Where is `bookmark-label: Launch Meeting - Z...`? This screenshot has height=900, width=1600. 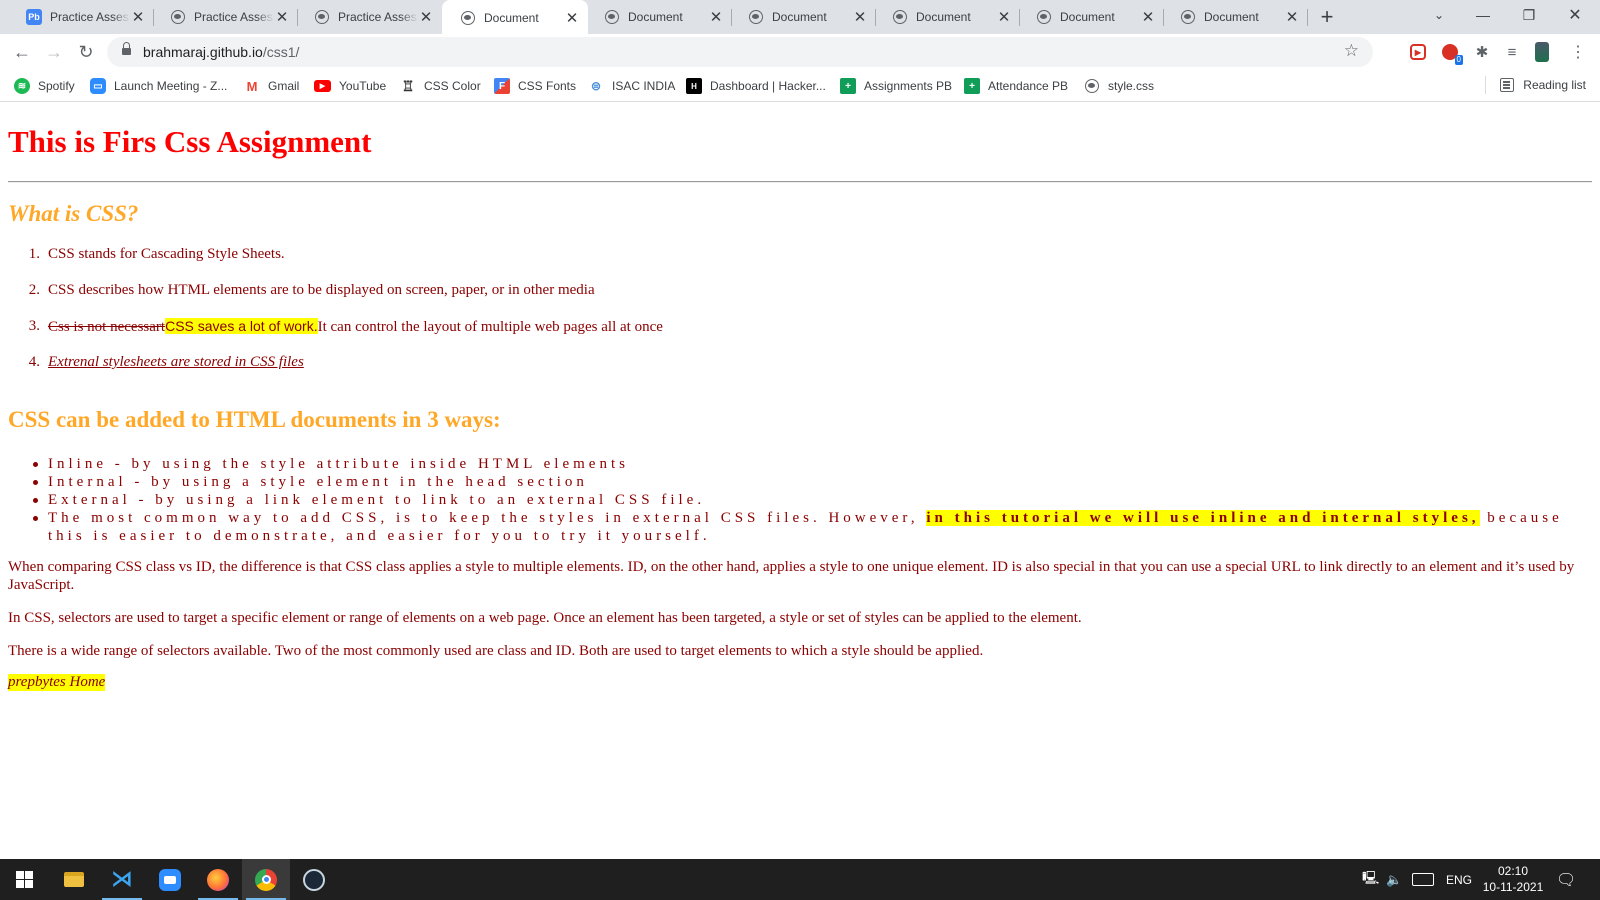
bookmark-label: Launch Meeting - Z... is located at coordinates (171, 86).